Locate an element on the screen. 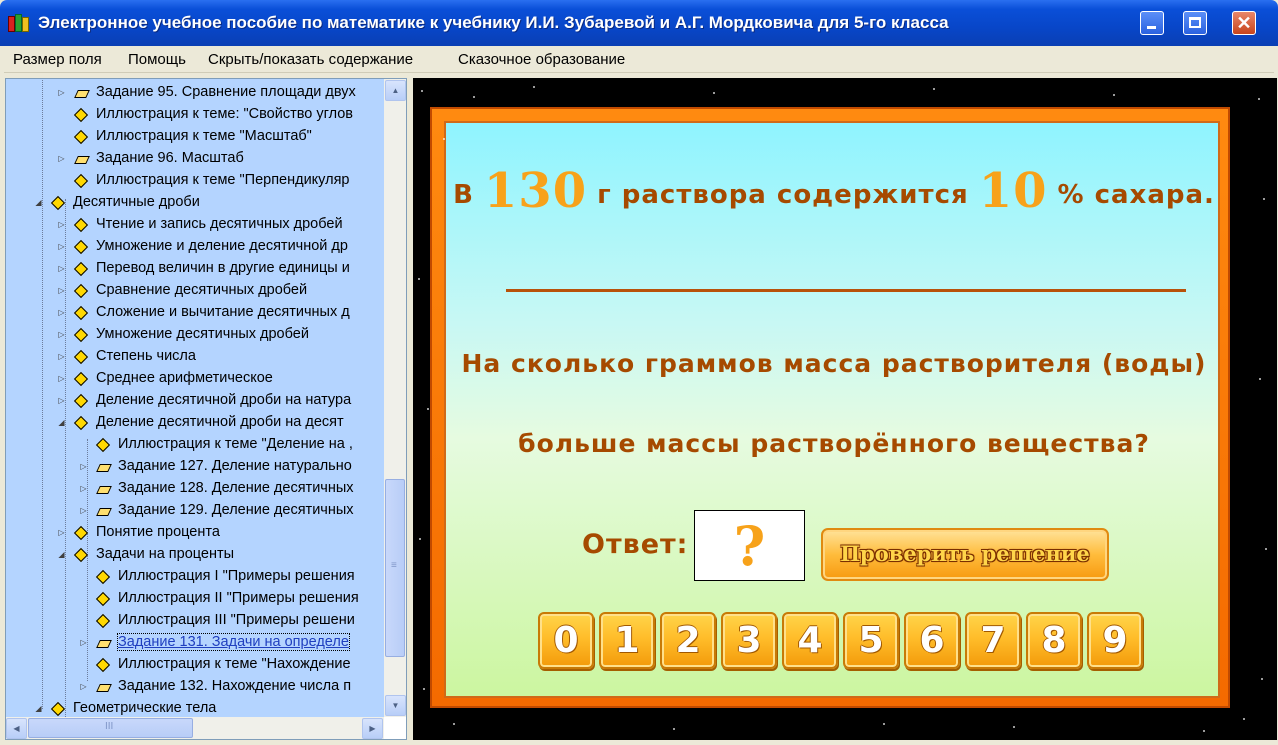 The image size is (1278, 745). tree-item: Иллюстрация II "Примеры решения is located at coordinates (195, 600).